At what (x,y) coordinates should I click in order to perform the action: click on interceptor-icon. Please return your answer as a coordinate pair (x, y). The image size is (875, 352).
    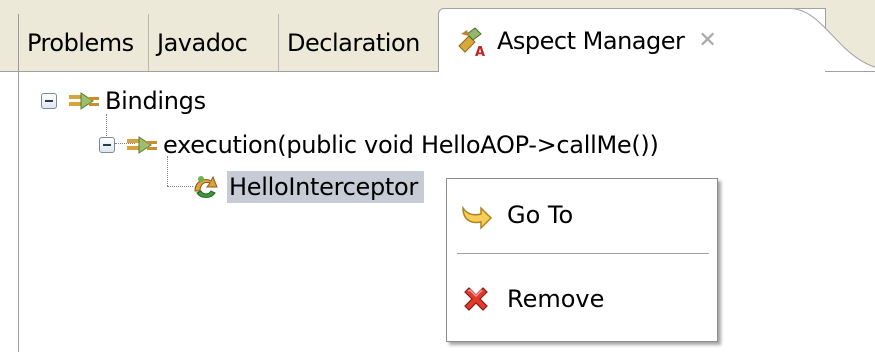
    Looking at the image, I should click on (206, 186).